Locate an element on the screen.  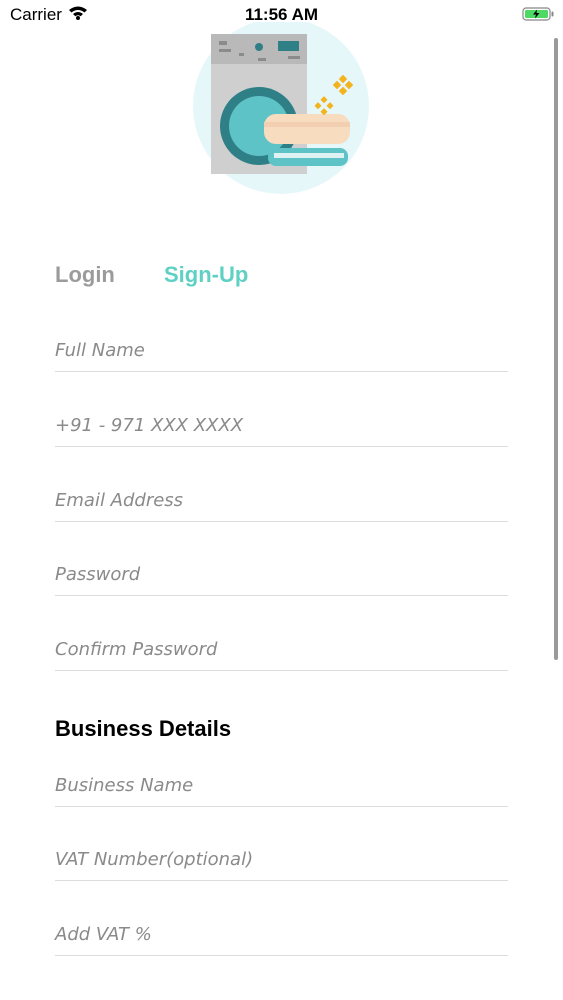
phone-field: +91 - 971 XXX XXXX is located at coordinates (281, 426).